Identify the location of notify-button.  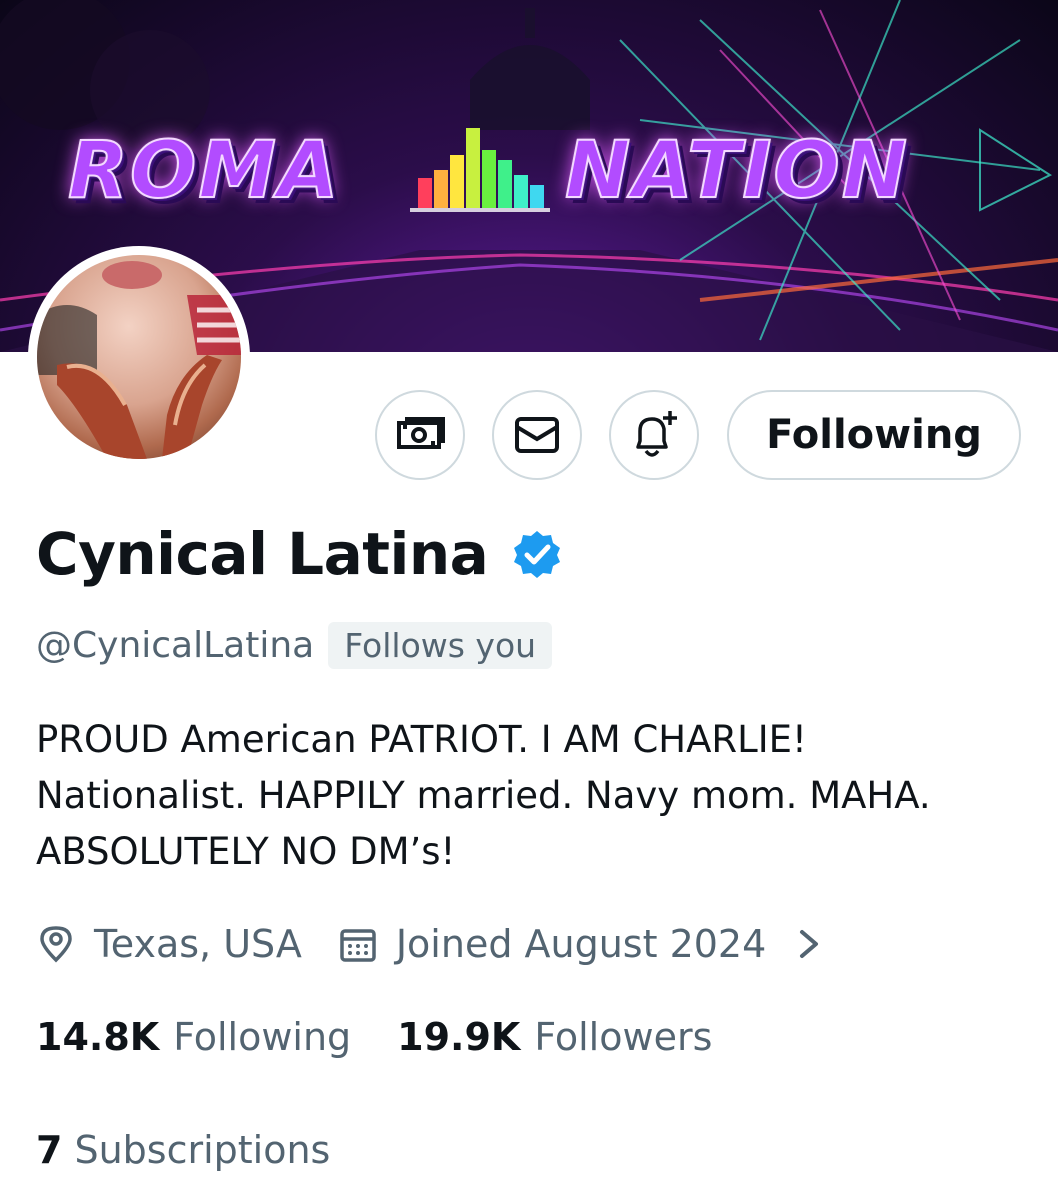
(654, 435).